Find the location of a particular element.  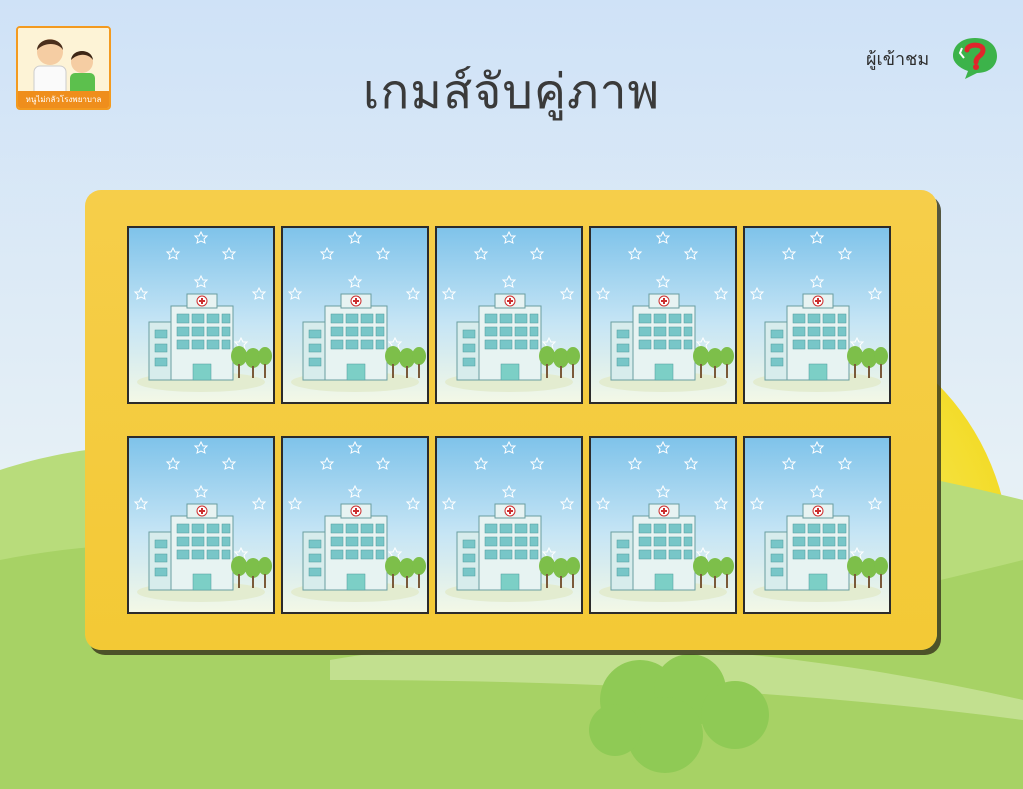

question-help-icon is located at coordinates (975, 58).